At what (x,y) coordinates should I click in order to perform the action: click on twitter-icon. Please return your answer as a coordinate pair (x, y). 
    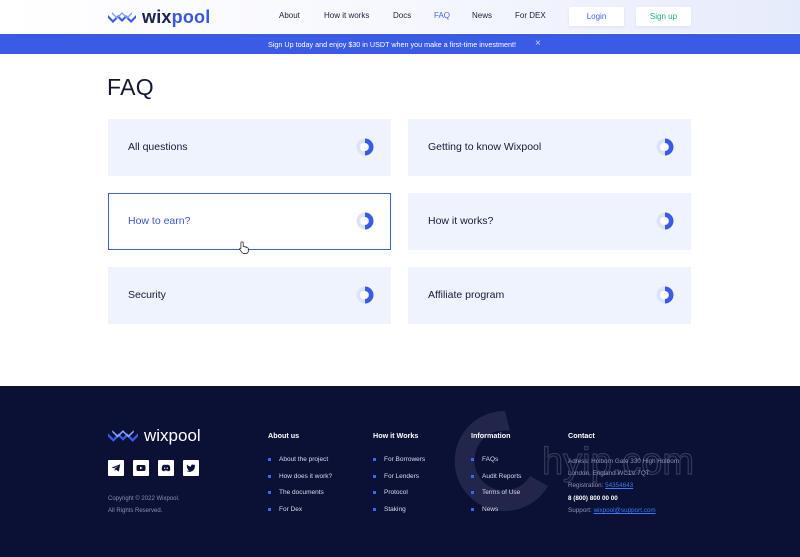
    Looking at the image, I should click on (191, 468).